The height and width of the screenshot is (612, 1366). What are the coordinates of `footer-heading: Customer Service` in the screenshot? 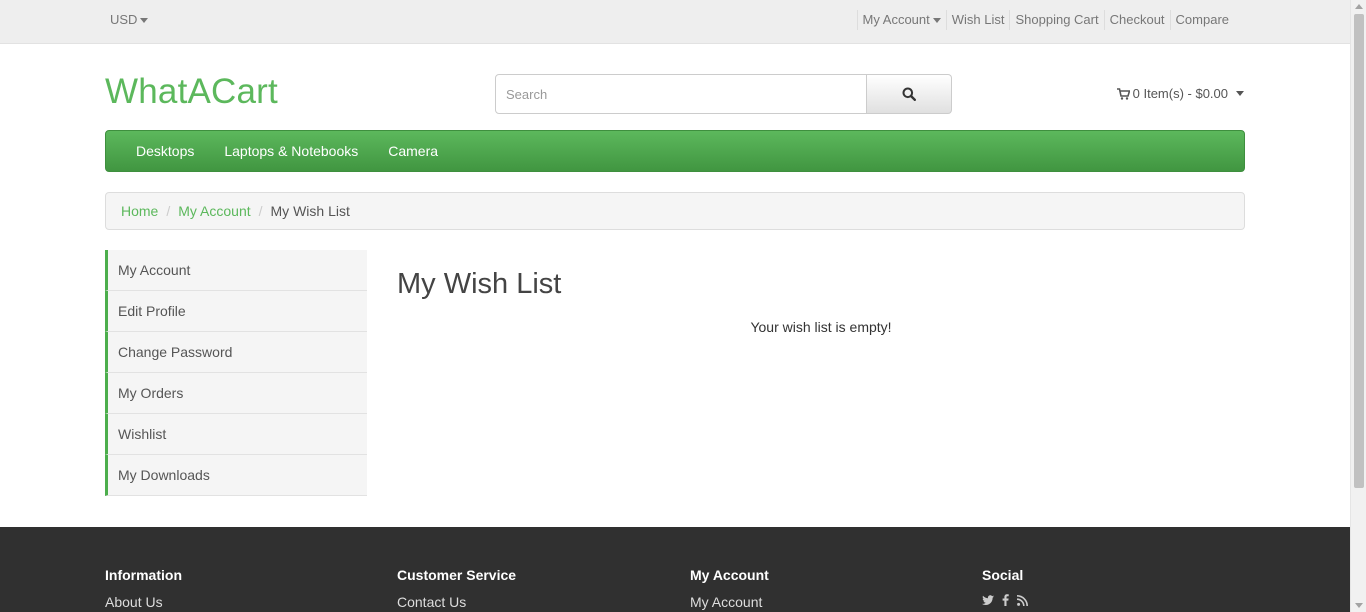 It's located at (457, 575).